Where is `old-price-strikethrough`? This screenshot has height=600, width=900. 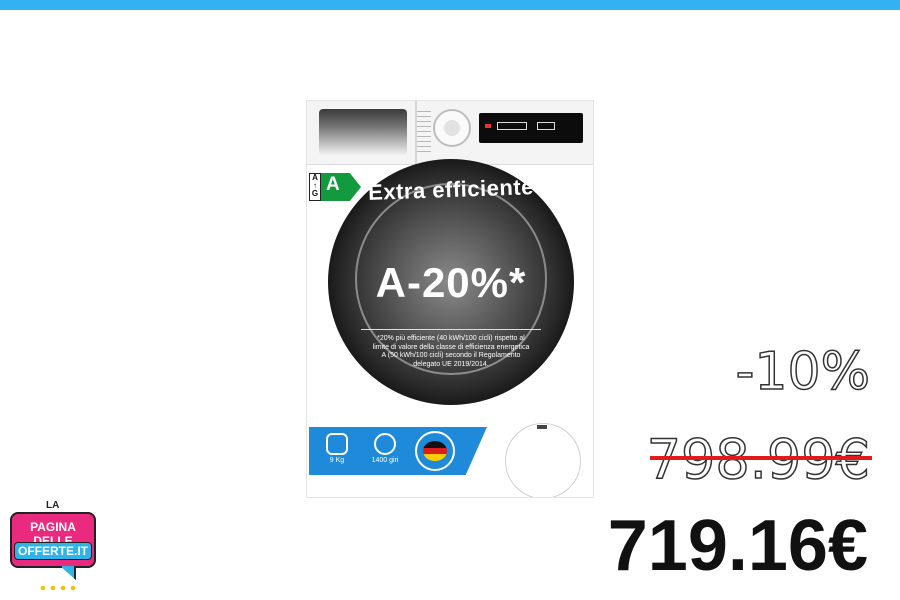
old-price-strikethrough is located at coordinates (761, 458).